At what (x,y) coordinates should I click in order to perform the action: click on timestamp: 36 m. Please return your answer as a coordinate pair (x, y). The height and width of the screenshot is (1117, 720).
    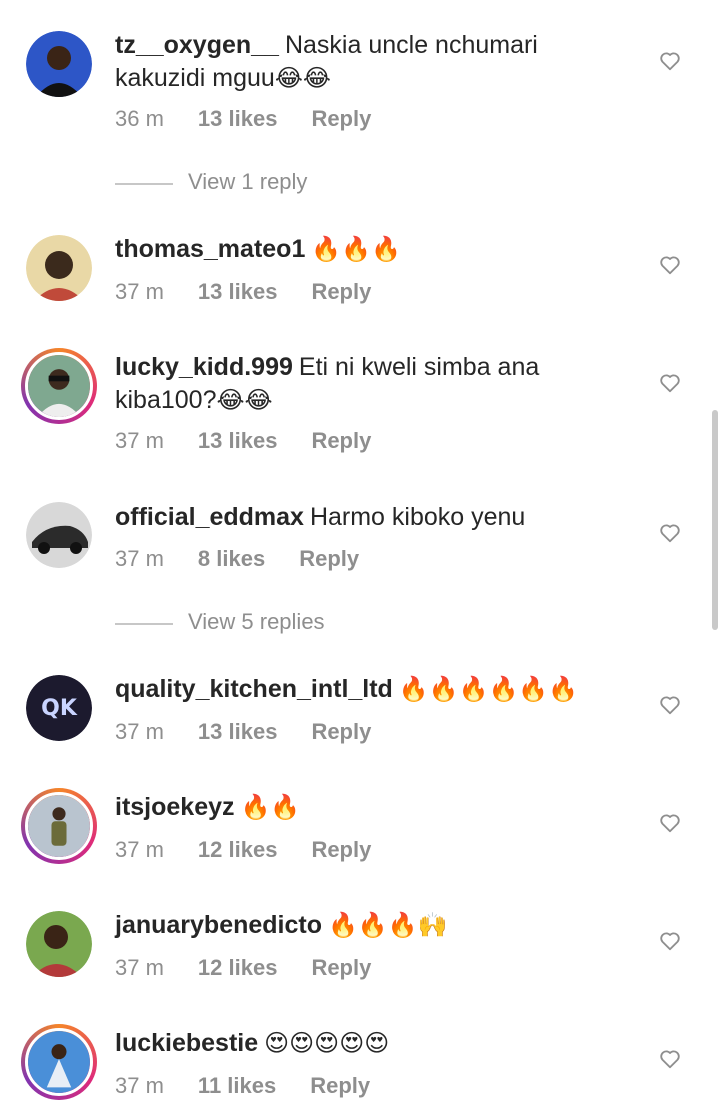
    Looking at the image, I should click on (139, 118).